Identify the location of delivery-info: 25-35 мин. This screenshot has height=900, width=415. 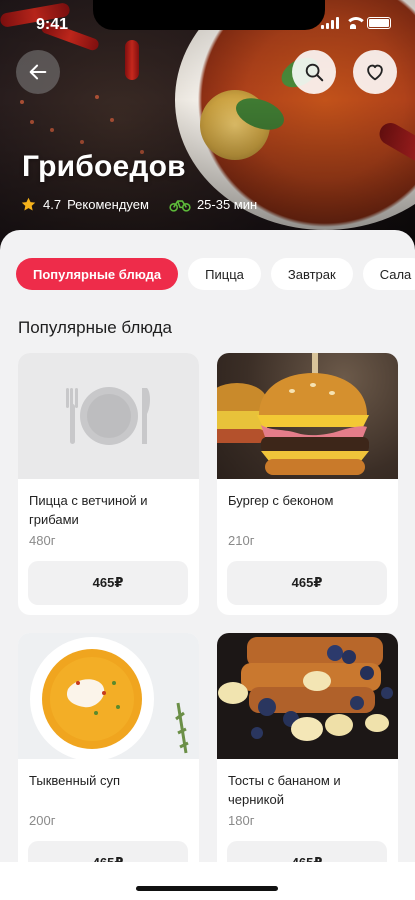
(213, 205).